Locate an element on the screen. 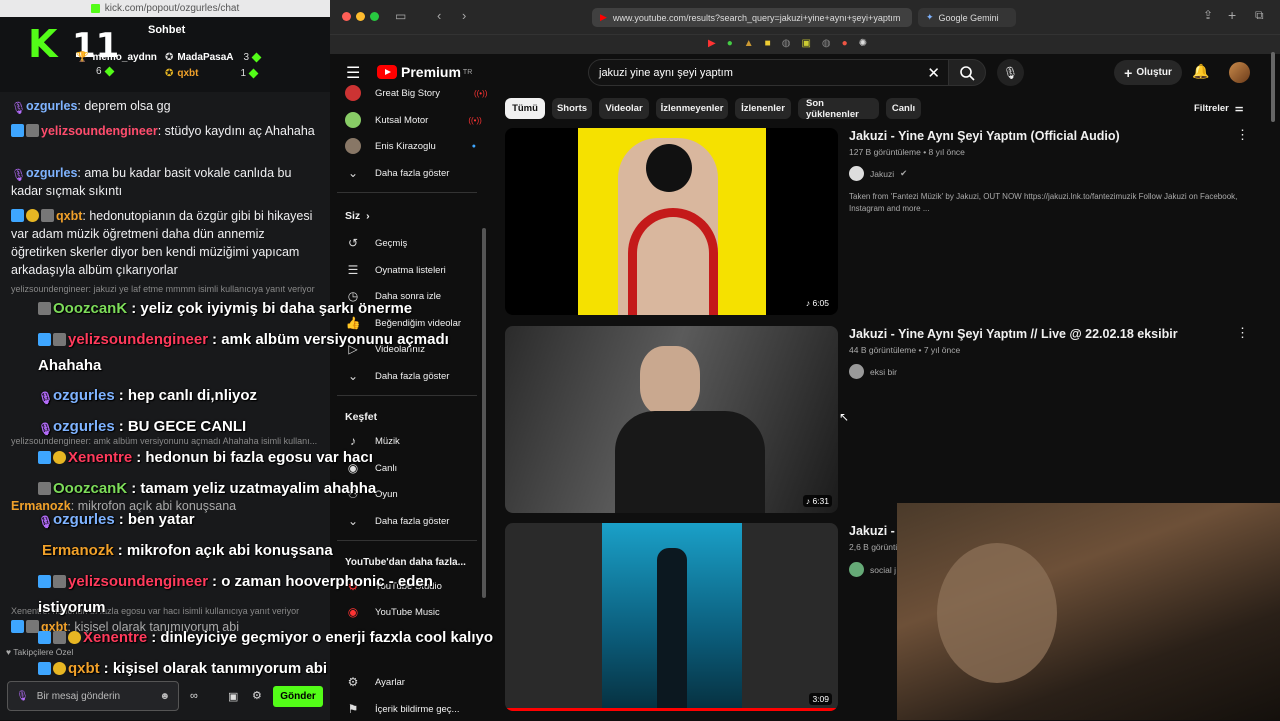 This screenshot has width=1280, height=721. bookmark-globe-icon: ◍ is located at coordinates (786, 43).